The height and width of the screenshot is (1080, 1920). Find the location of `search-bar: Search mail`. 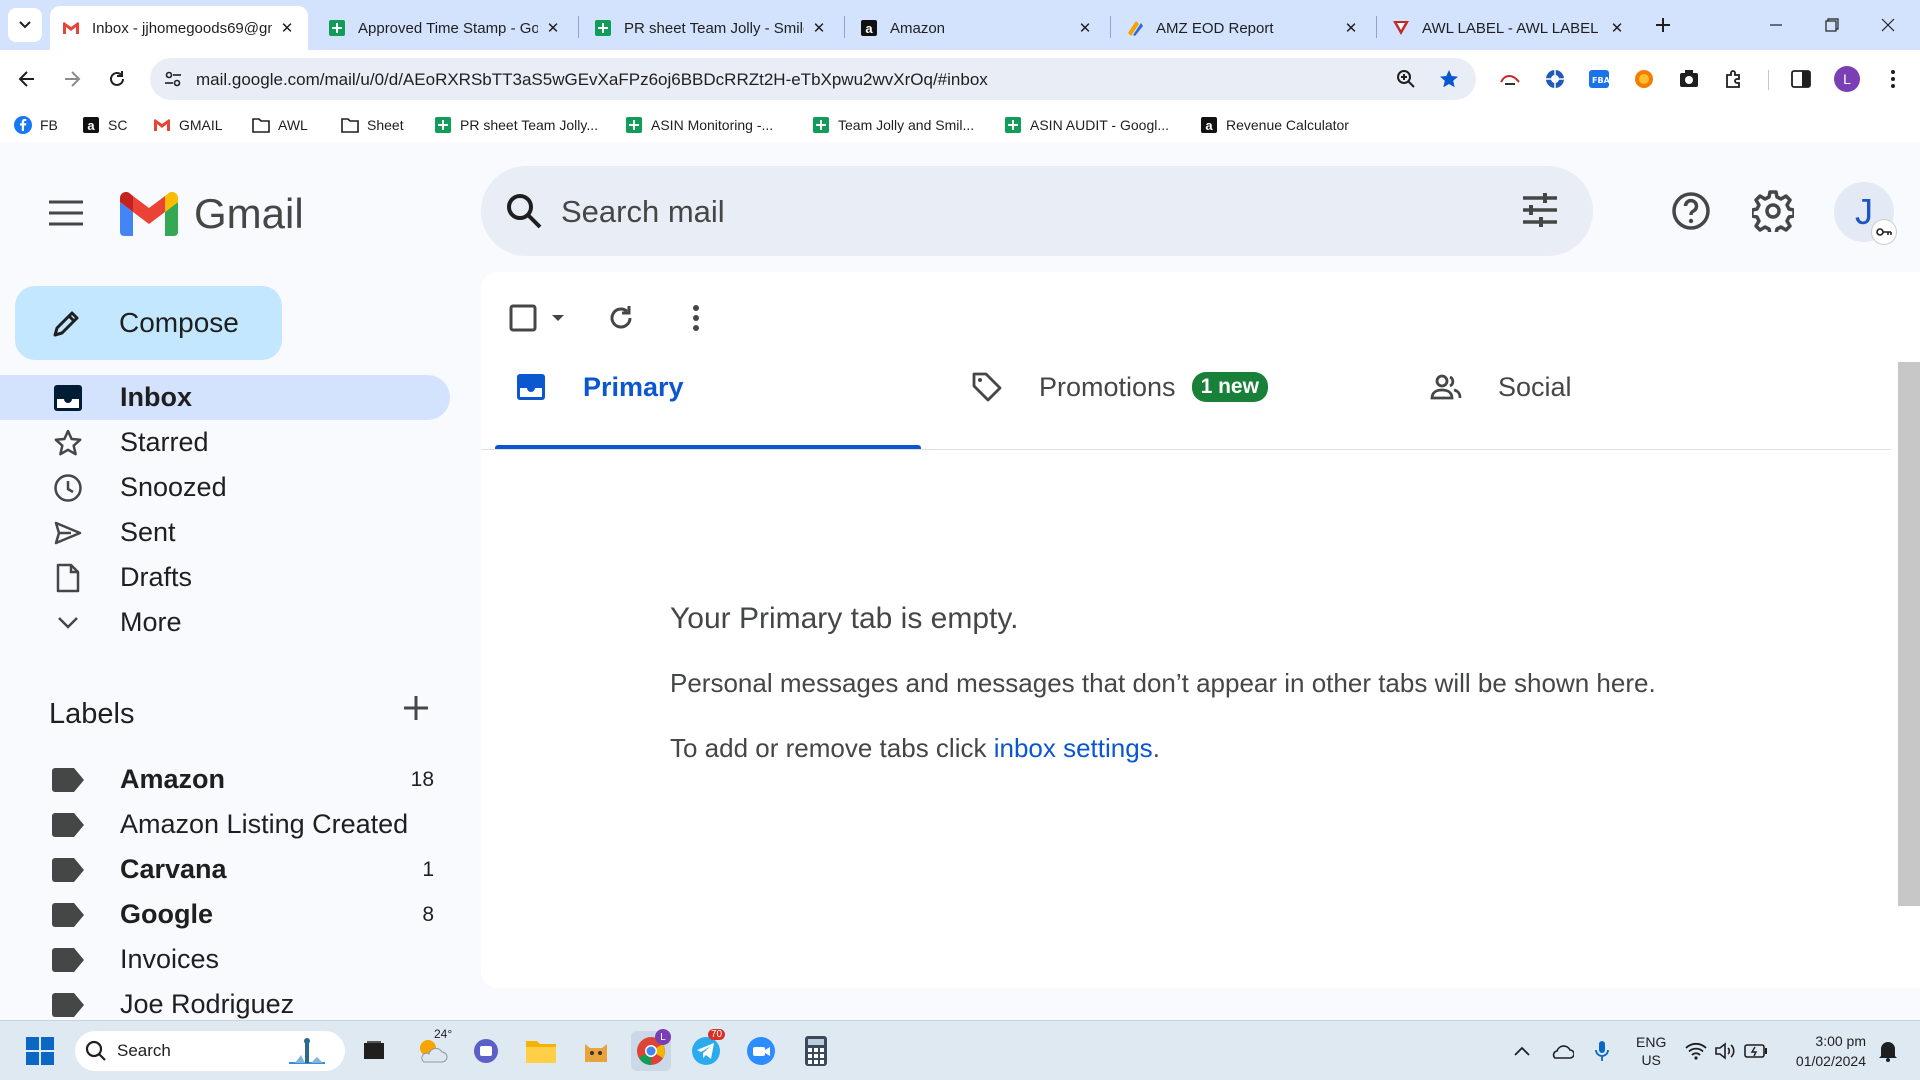

search-bar: Search mail is located at coordinates (1037, 211).